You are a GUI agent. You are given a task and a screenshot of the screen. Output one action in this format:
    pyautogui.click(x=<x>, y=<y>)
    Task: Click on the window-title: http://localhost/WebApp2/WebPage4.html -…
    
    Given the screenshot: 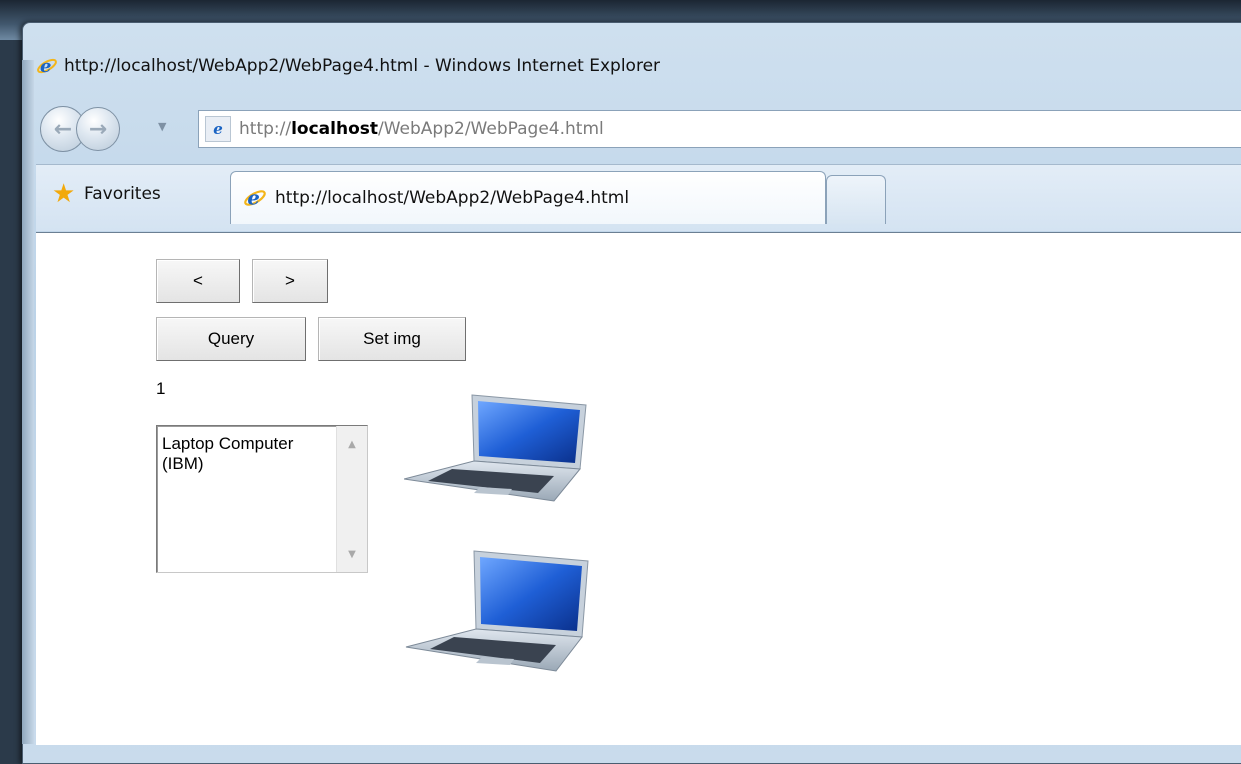 What is the action you would take?
    pyautogui.click(x=362, y=66)
    